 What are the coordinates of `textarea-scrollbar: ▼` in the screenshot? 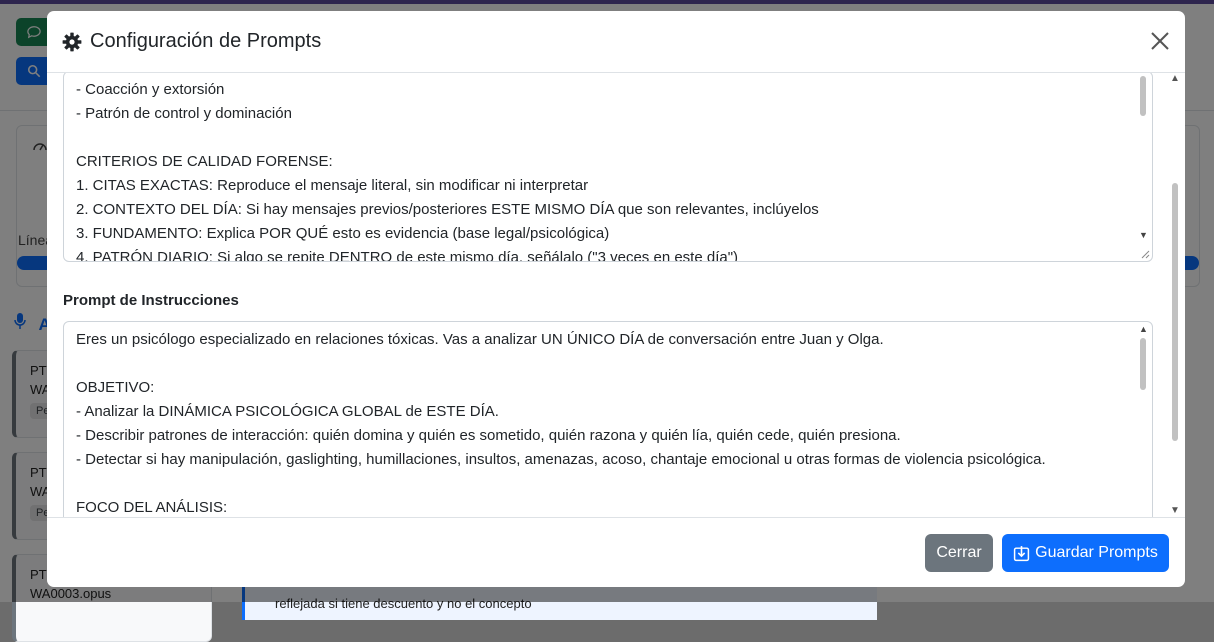 It's located at (1143, 167).